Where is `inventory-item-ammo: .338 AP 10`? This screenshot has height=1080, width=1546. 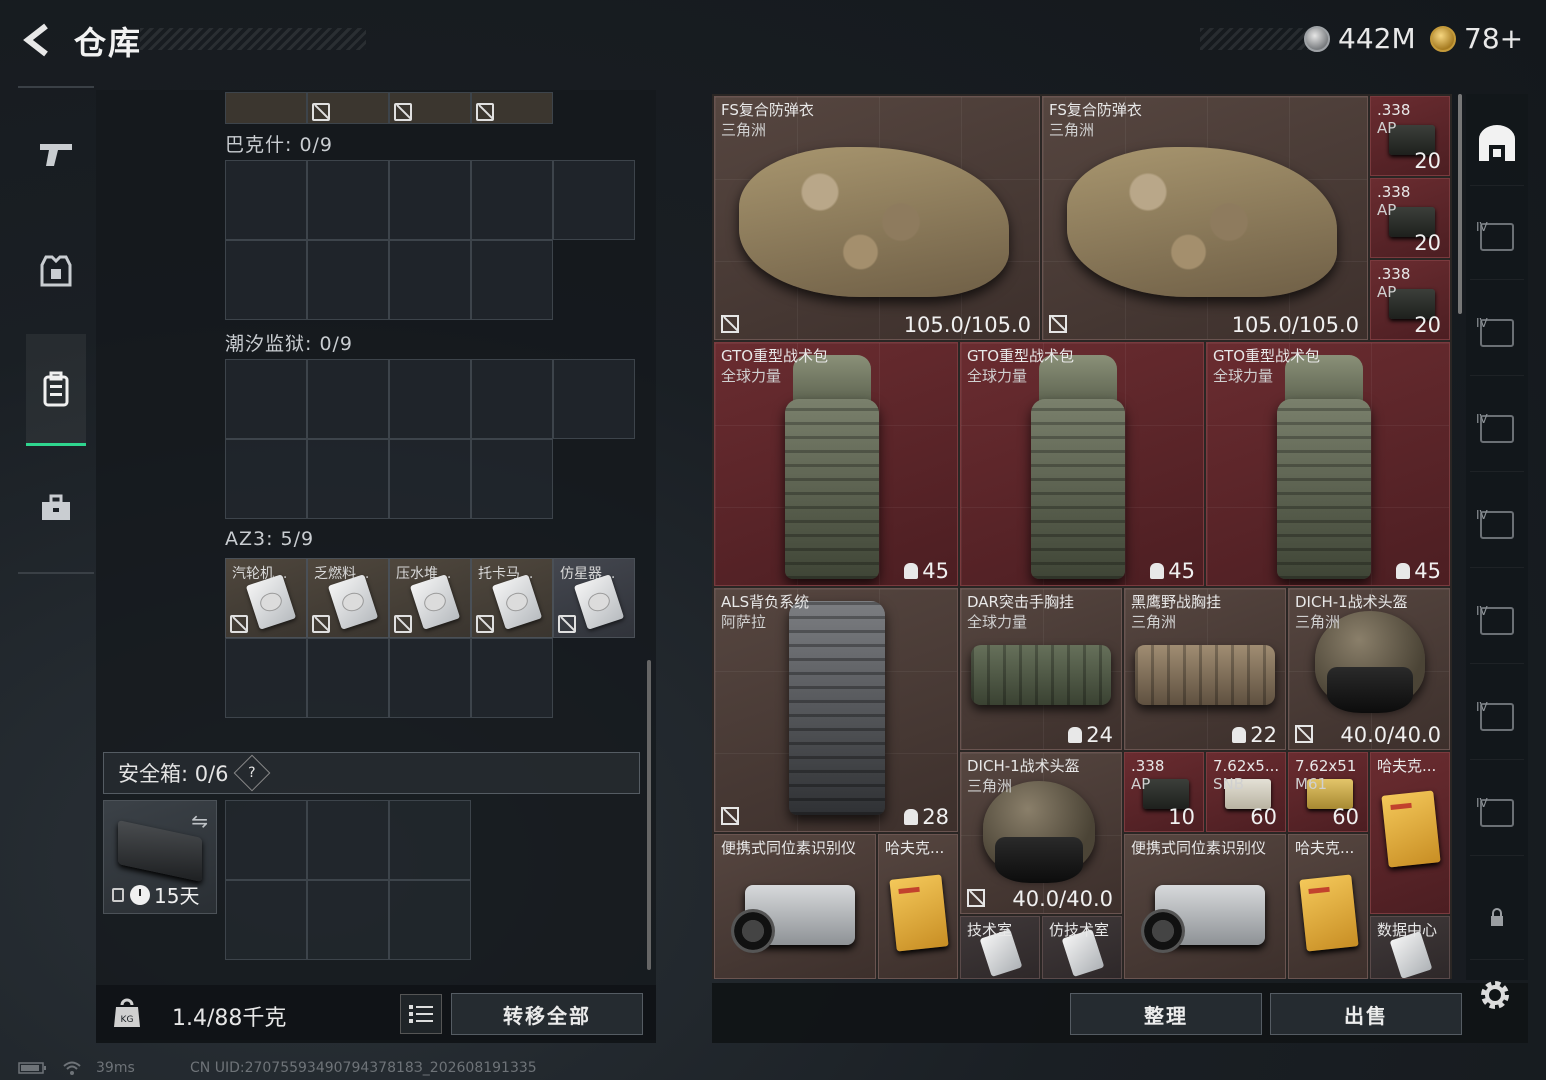 inventory-item-ammo: .338 AP 10 is located at coordinates (1164, 792).